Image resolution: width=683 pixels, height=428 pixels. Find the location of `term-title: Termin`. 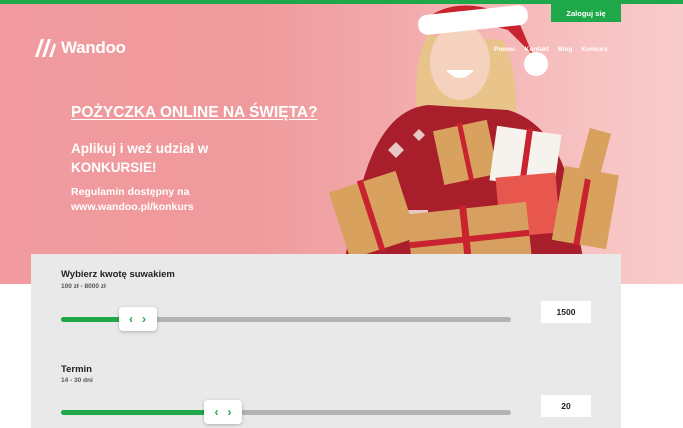

term-title: Termin is located at coordinates (76, 369).